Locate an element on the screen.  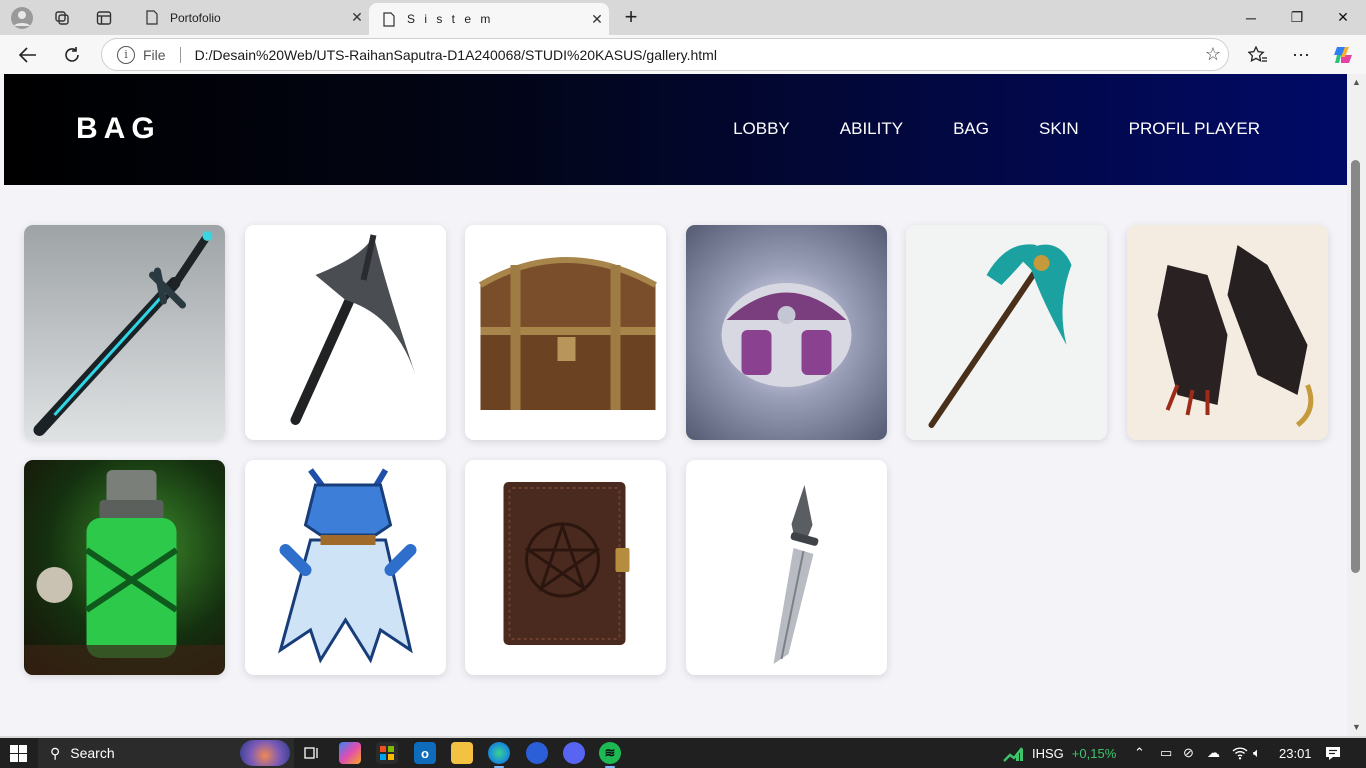
main-nav: LOBBY ABILITY BAG SKIN PROFIL PLAYER is located at coordinates (996, 129).